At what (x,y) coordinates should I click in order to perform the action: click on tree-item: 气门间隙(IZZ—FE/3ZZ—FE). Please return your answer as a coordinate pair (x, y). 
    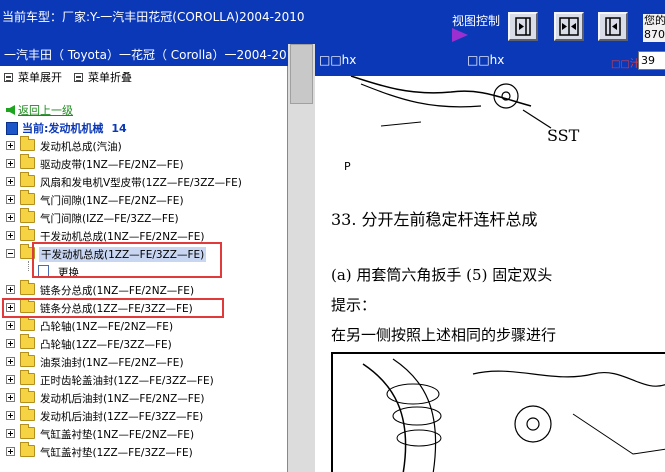
    Looking at the image, I should click on (144, 217).